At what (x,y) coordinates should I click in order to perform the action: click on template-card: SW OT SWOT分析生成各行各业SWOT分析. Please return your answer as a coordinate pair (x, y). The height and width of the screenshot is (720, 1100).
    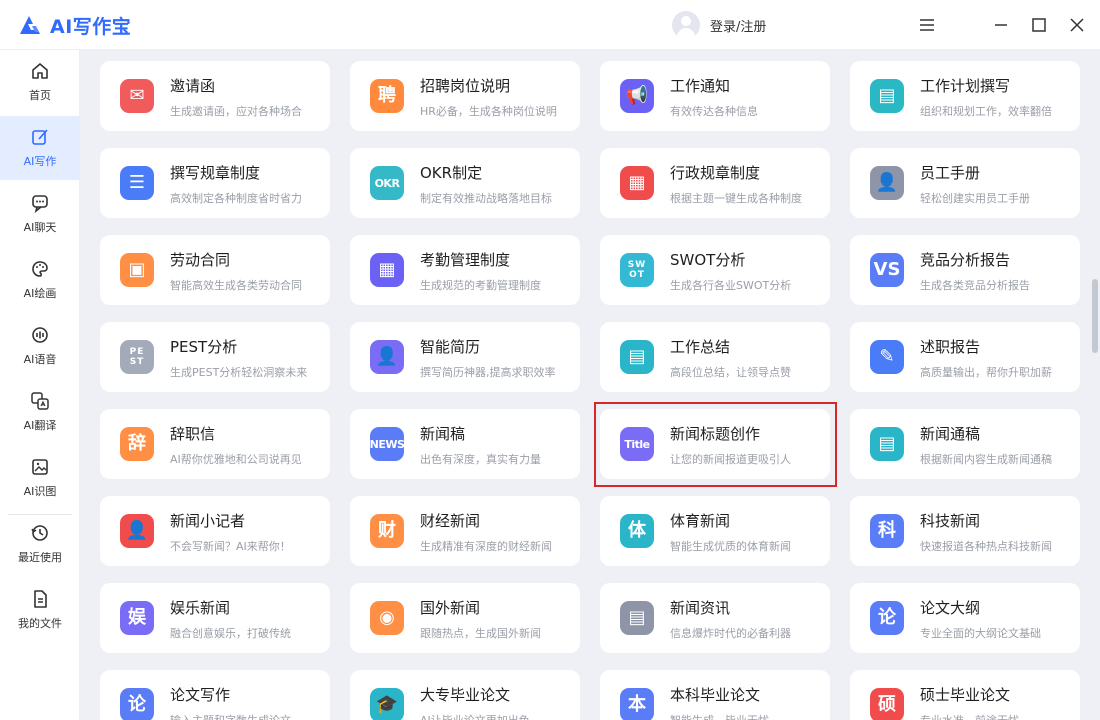
    Looking at the image, I should click on (715, 270).